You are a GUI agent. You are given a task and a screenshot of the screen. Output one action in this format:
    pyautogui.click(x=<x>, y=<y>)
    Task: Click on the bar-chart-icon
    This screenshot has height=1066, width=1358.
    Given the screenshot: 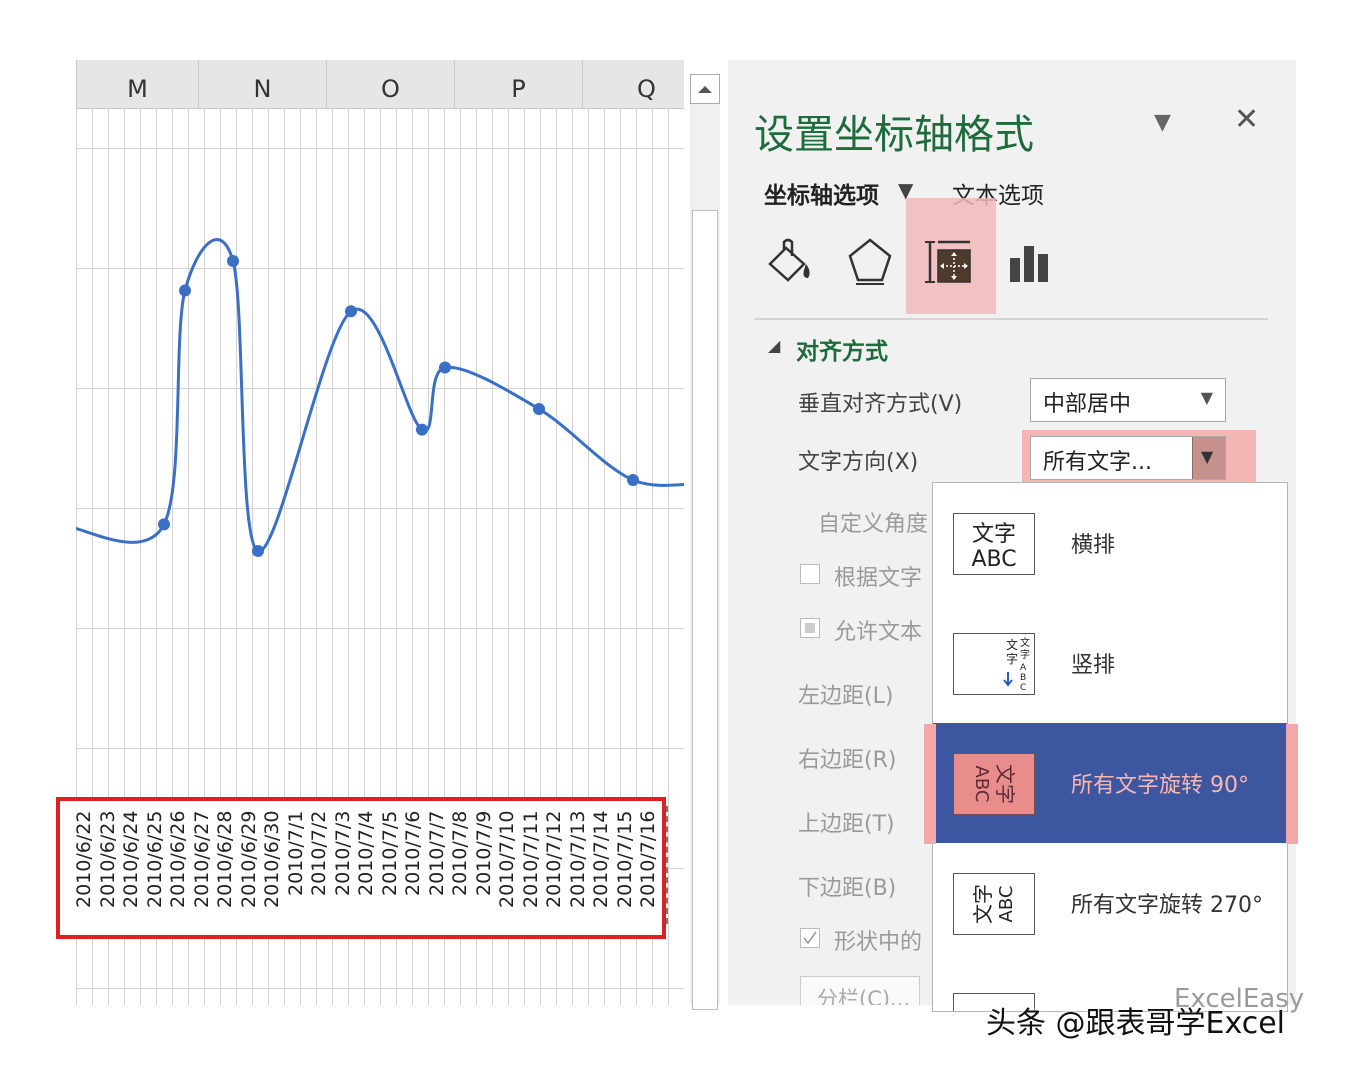 What is the action you would take?
    pyautogui.click(x=1030, y=262)
    